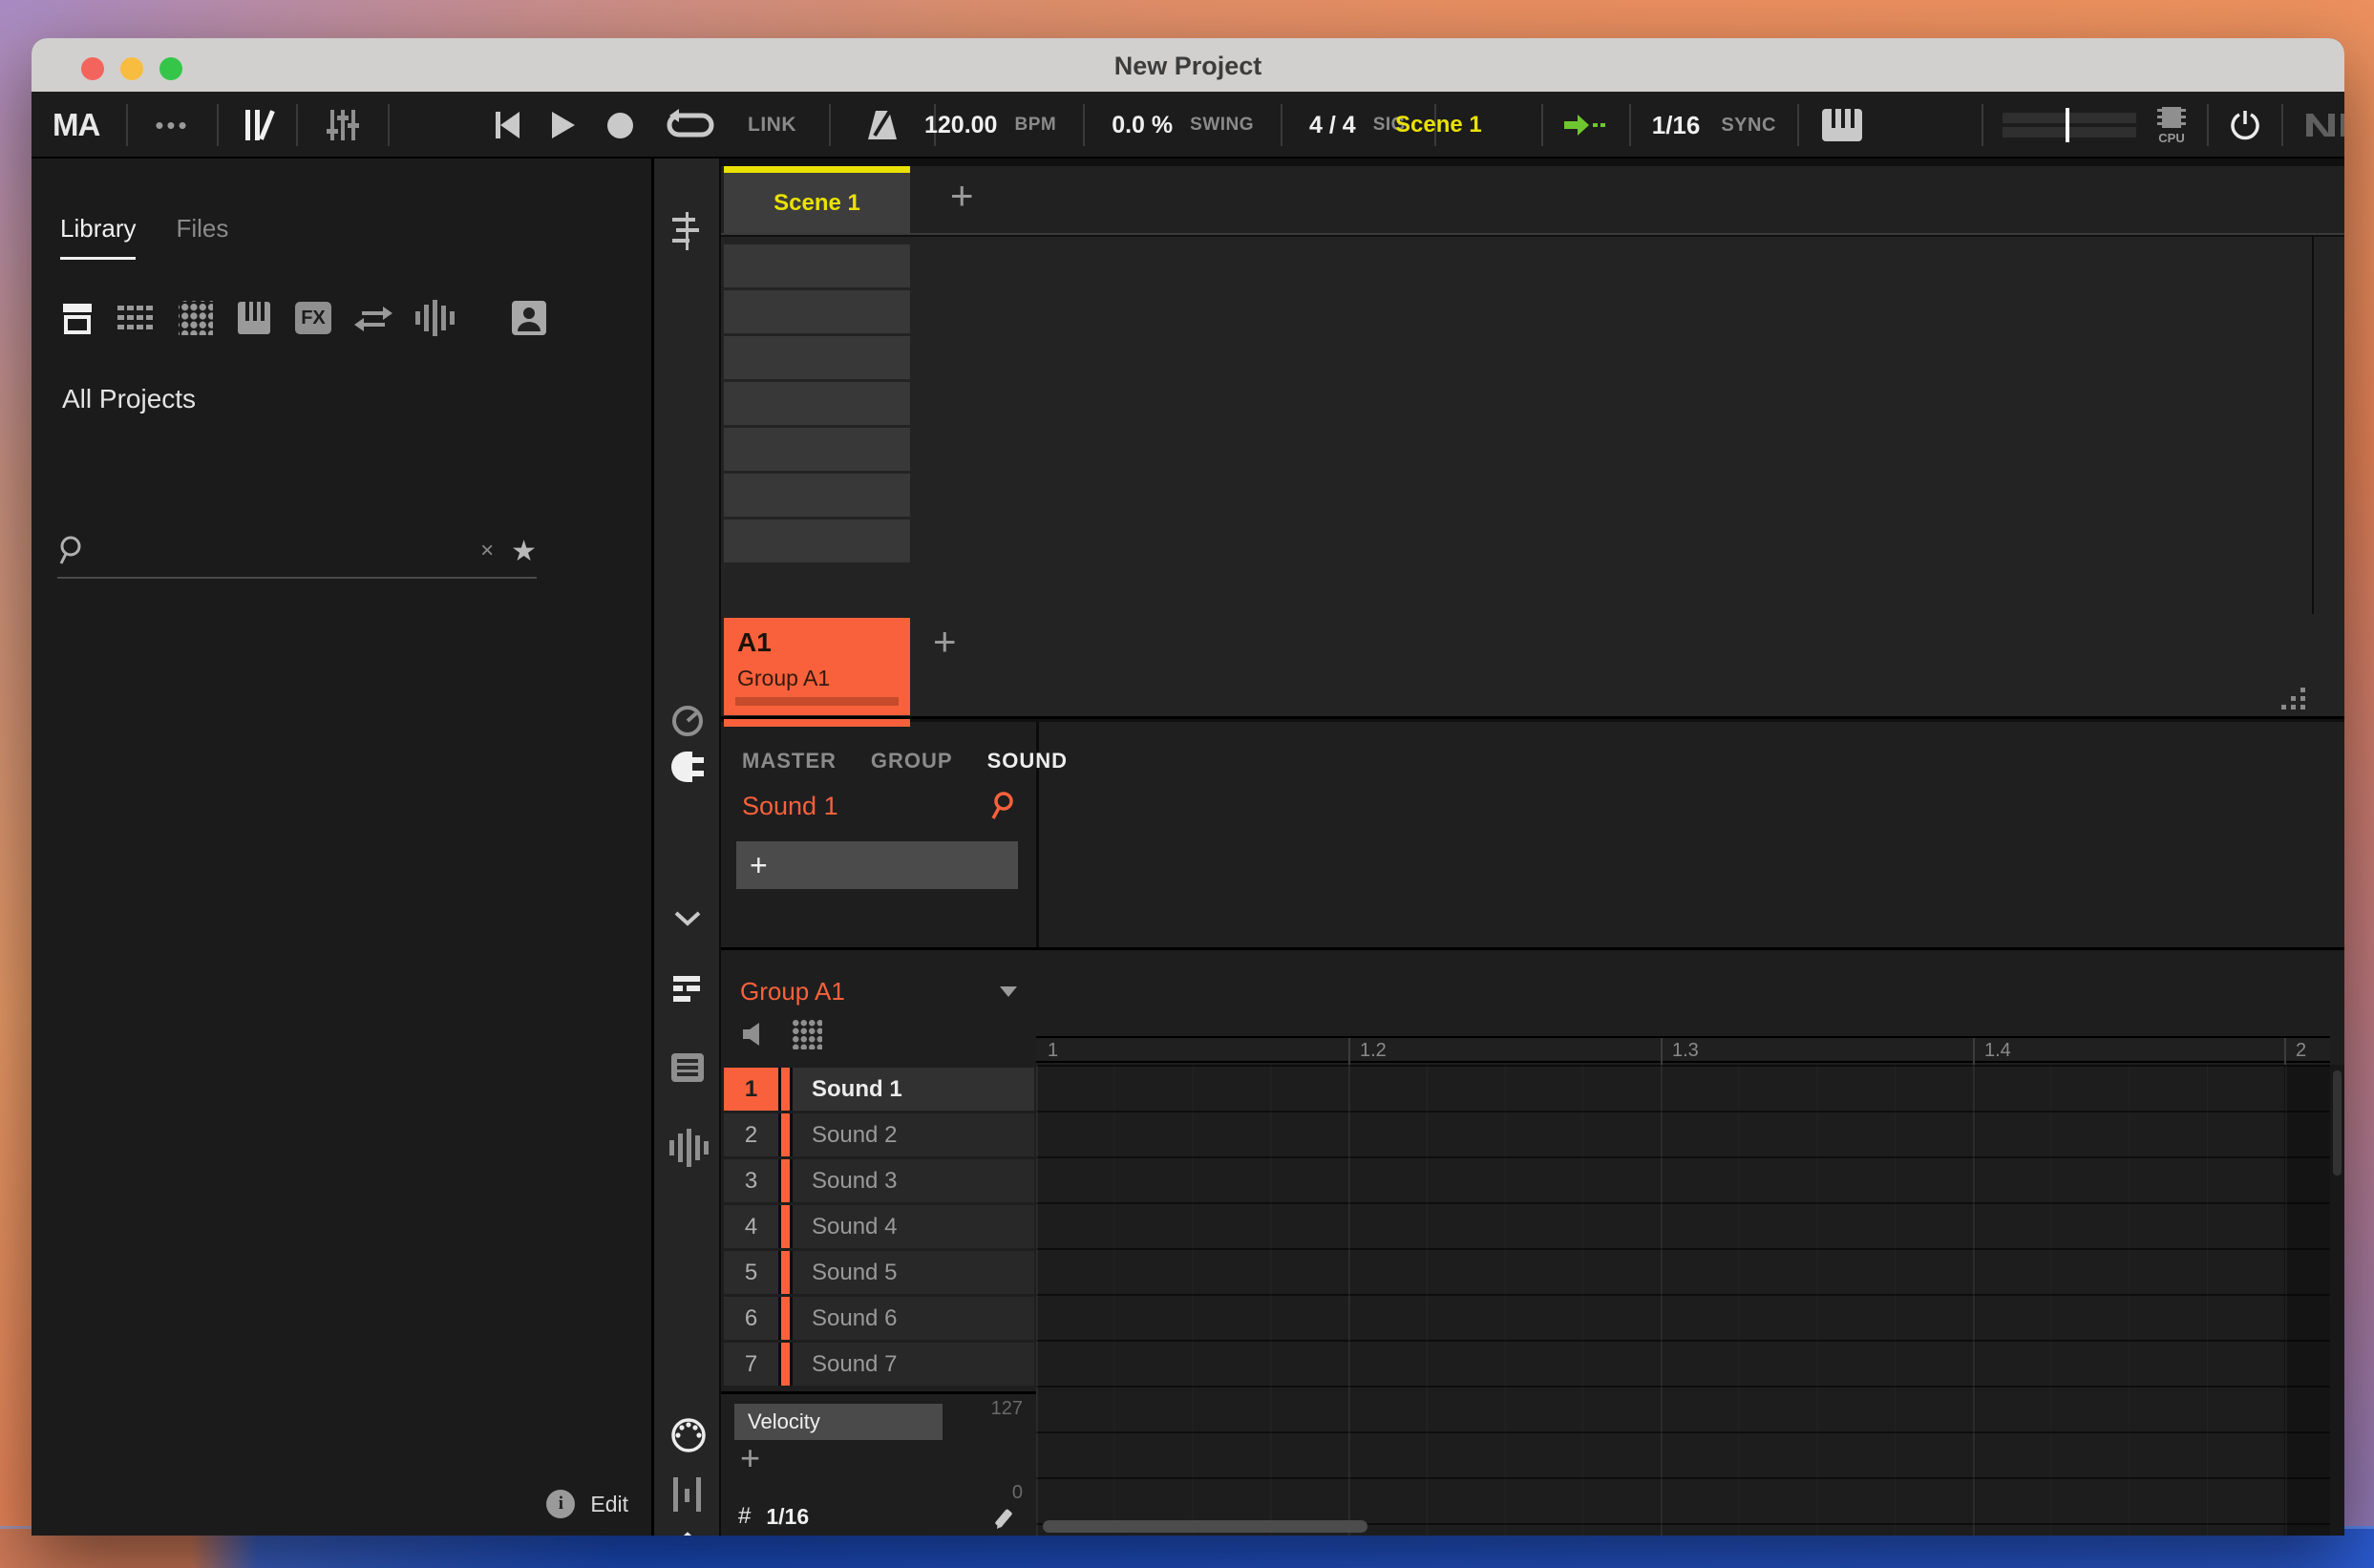  What do you see at coordinates (1053, 1050) in the screenshot?
I see `ruler-label: 1` at bounding box center [1053, 1050].